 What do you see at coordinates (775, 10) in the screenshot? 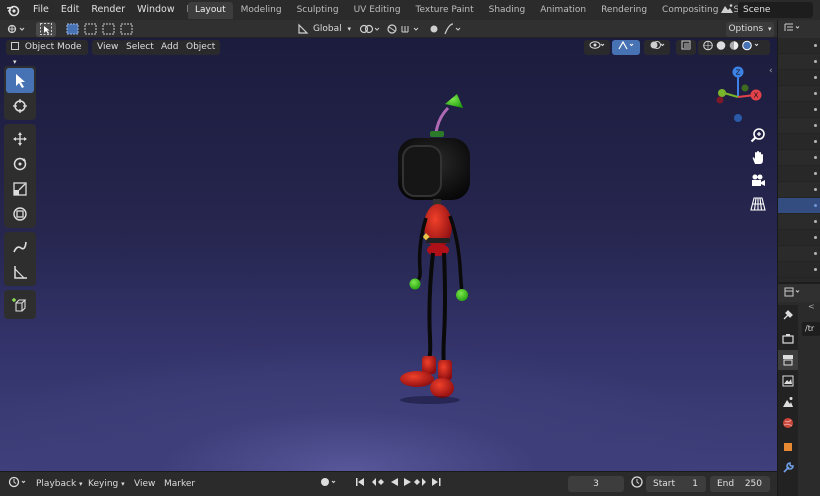
I see `scene-name-field: Scene` at bounding box center [775, 10].